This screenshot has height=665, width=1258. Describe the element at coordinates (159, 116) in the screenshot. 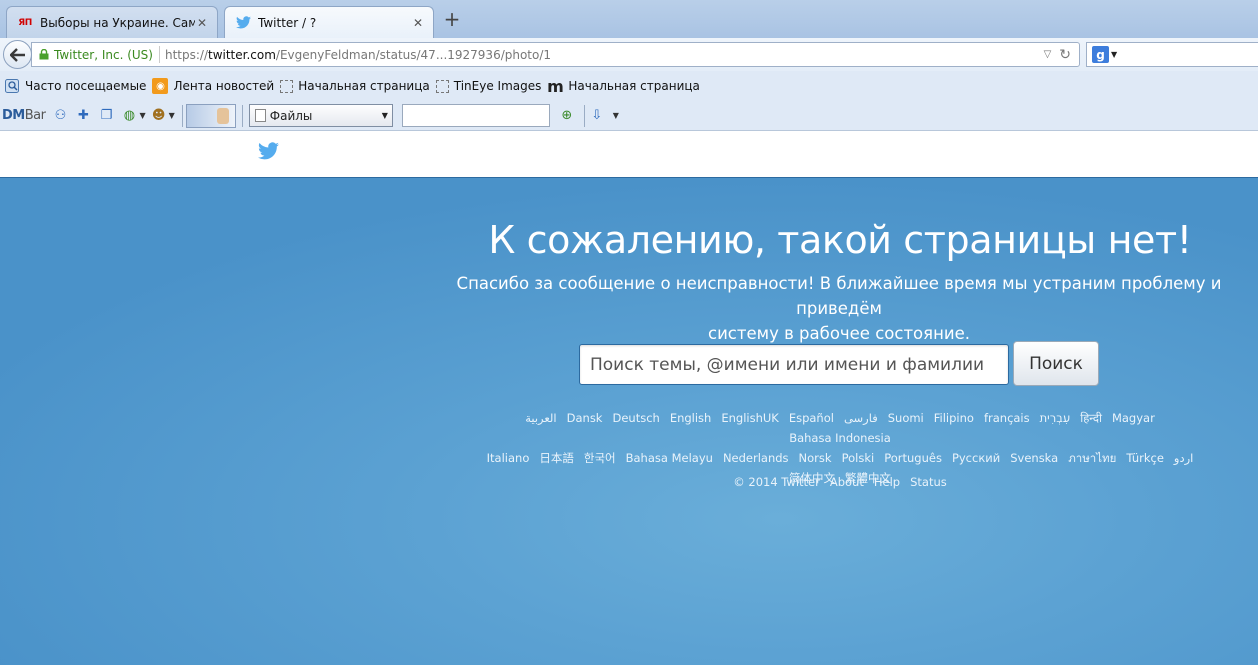

I see `user-add-icon: ☻` at that location.